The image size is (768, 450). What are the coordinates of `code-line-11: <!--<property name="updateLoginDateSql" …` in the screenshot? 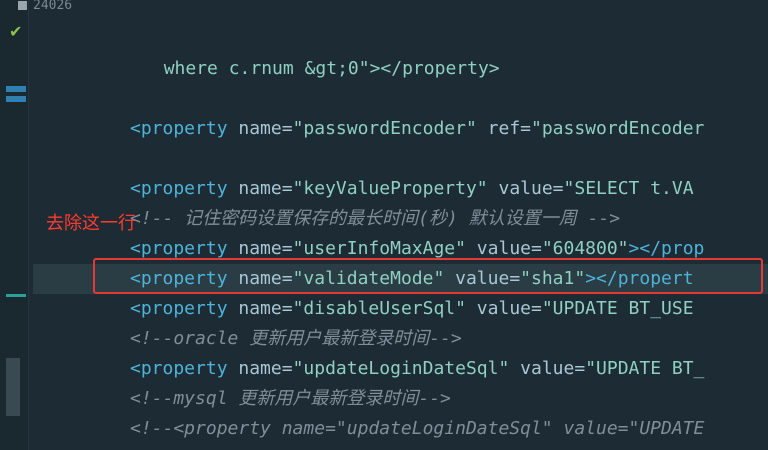 It's located at (417, 429).